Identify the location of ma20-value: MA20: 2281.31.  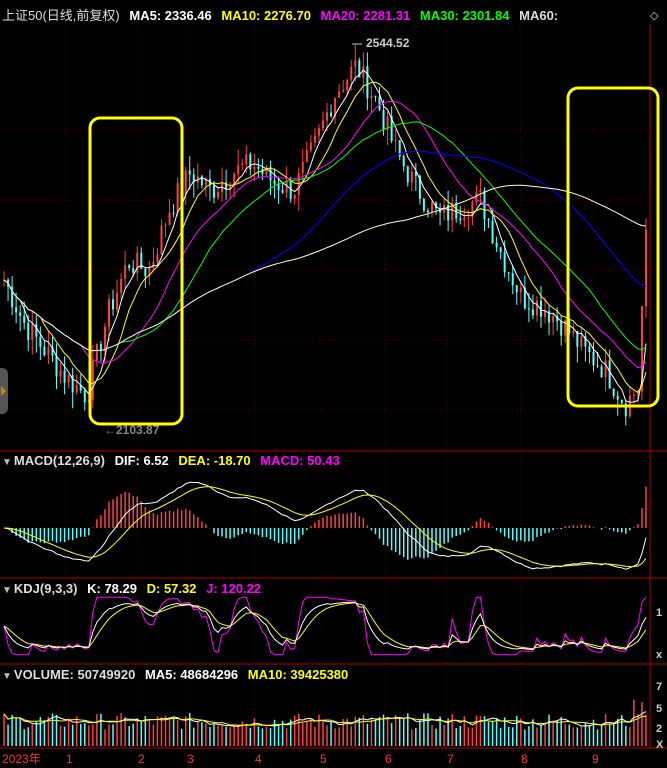
(365, 15).